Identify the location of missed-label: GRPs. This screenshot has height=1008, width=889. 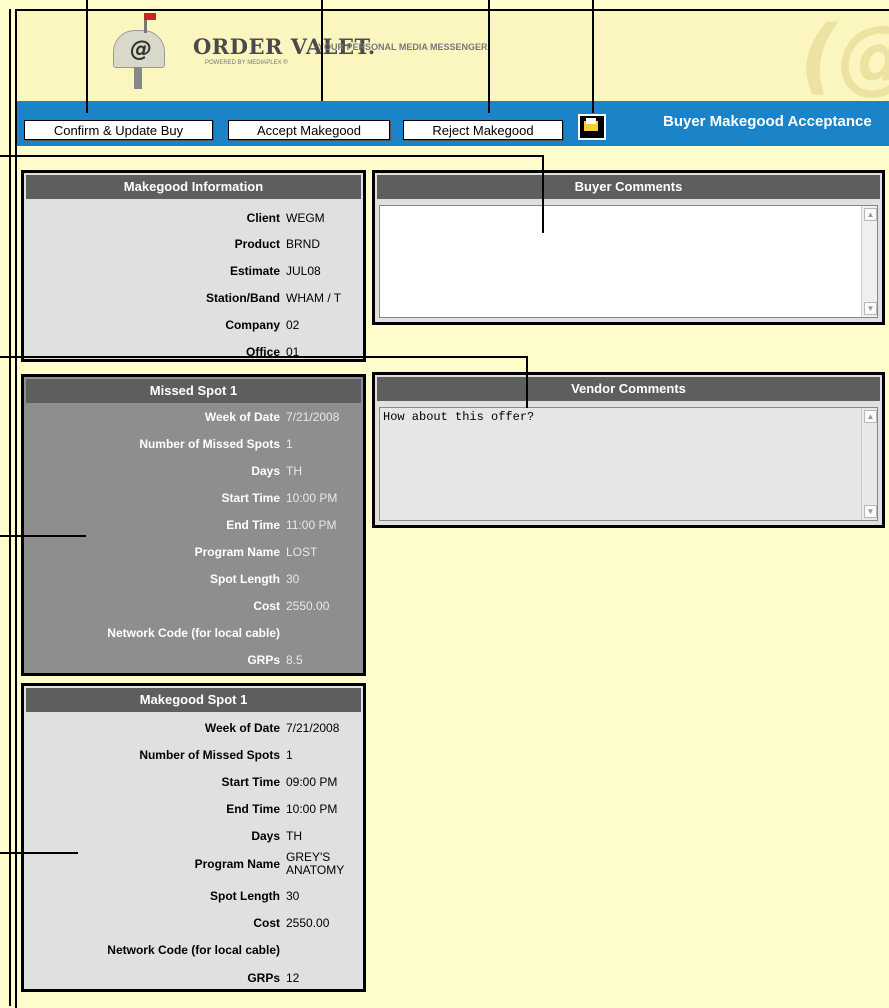
(263, 660).